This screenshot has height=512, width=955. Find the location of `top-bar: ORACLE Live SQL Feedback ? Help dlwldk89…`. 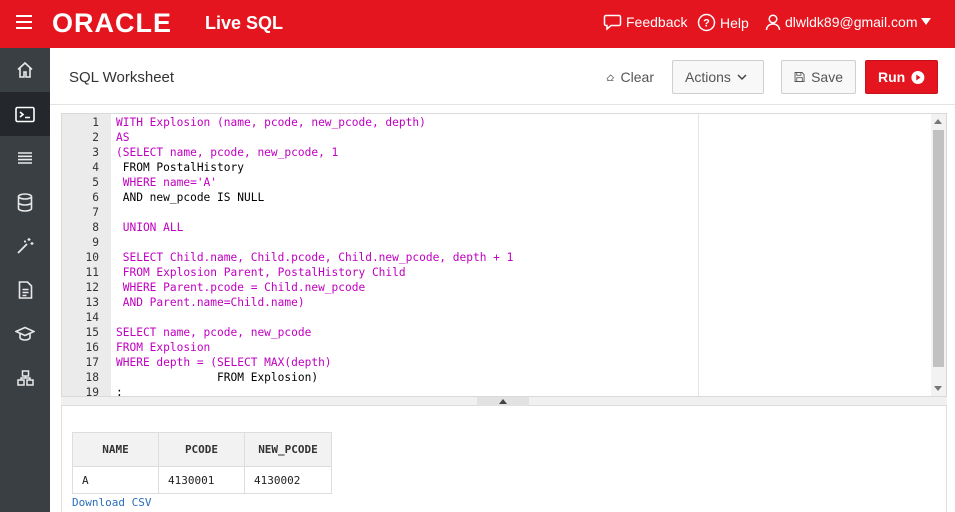

top-bar: ORACLE Live SQL Feedback ? Help dlwldk89… is located at coordinates (477, 24).